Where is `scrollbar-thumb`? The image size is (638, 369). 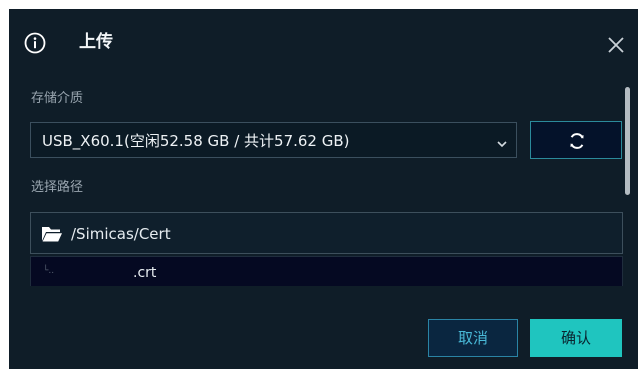 scrollbar-thumb is located at coordinates (627, 141).